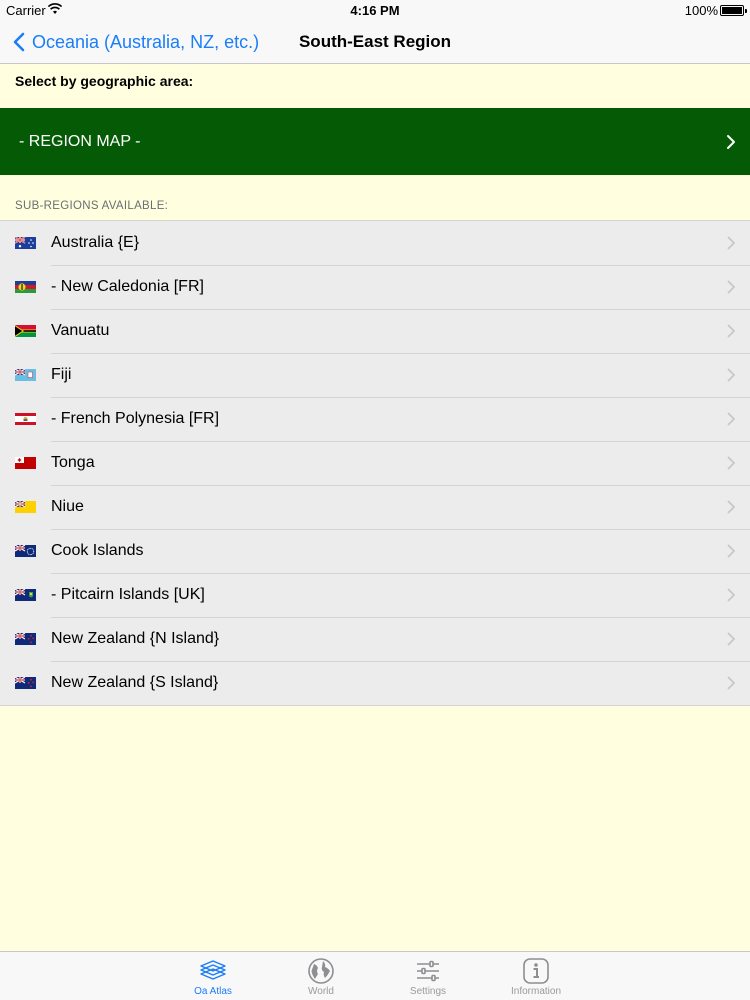  What do you see at coordinates (135, 682) in the screenshot?
I see `sub-region-name: New Zealand {S Island}` at bounding box center [135, 682].